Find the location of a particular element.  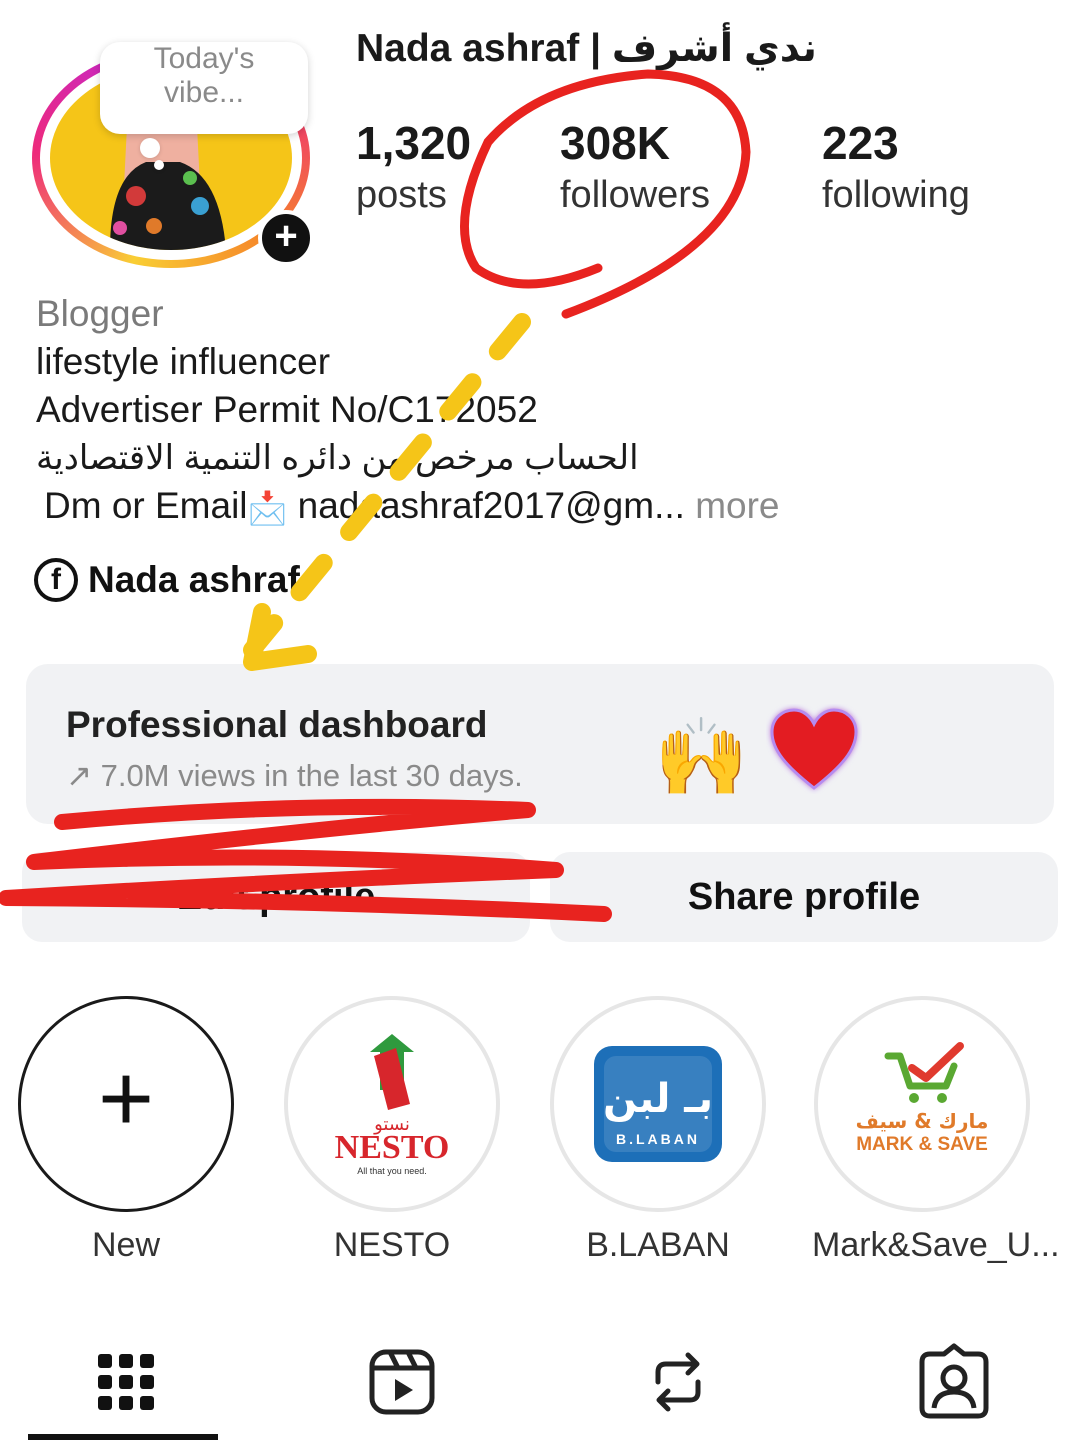

following-count: 223 is located at coordinates (860, 143).